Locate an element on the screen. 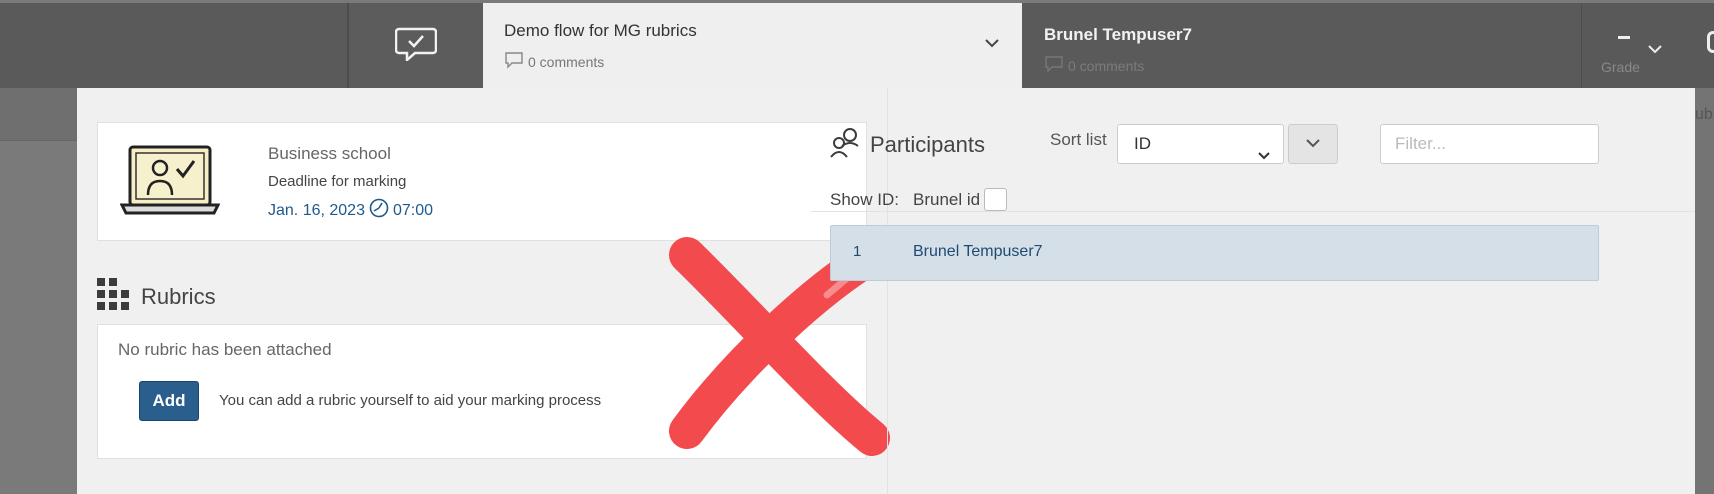 The width and height of the screenshot is (1714, 494). section-separator is located at coordinates (1253, 211).